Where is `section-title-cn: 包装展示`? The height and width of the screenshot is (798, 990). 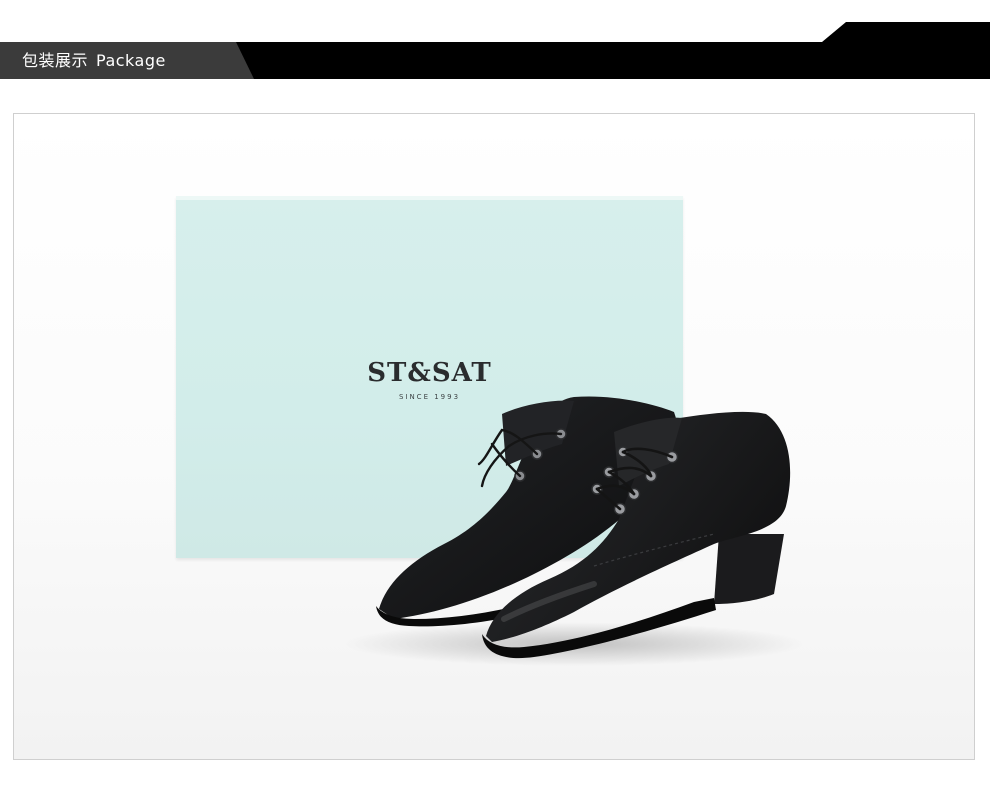
section-title-cn: 包装展示 is located at coordinates (55, 60).